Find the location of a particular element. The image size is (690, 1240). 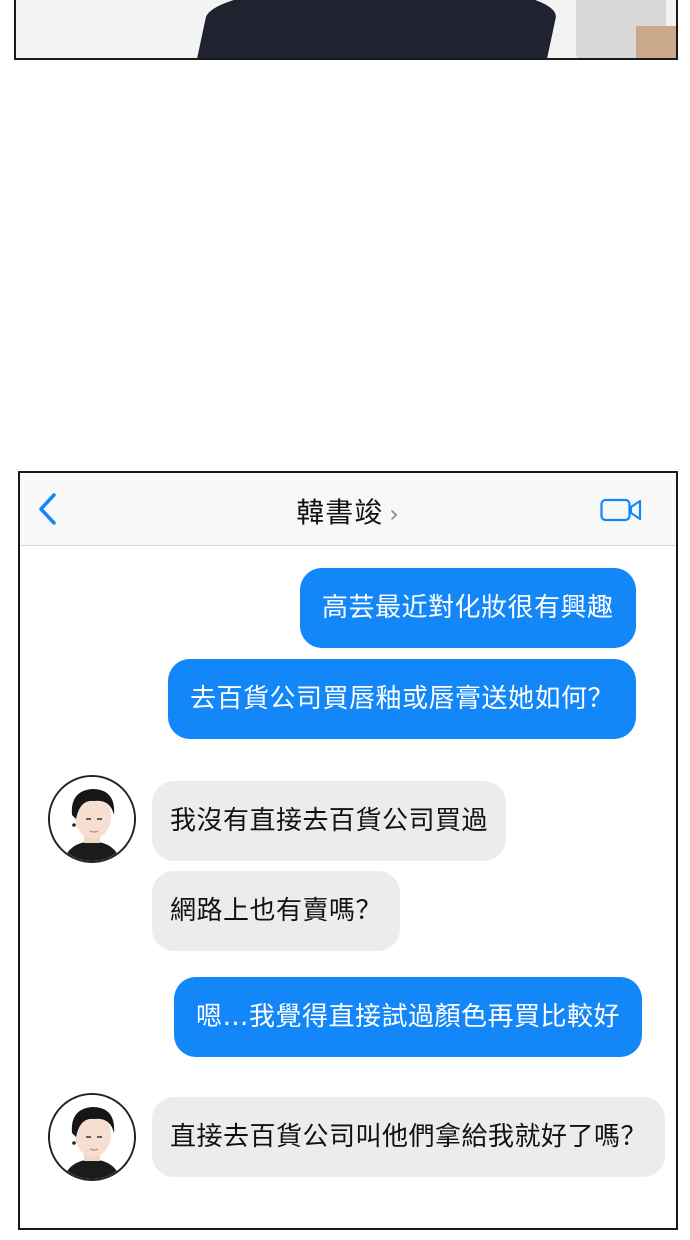

outgoing-message: 去百貨公司買唇釉或唇膏送她如何？ is located at coordinates (402, 699).